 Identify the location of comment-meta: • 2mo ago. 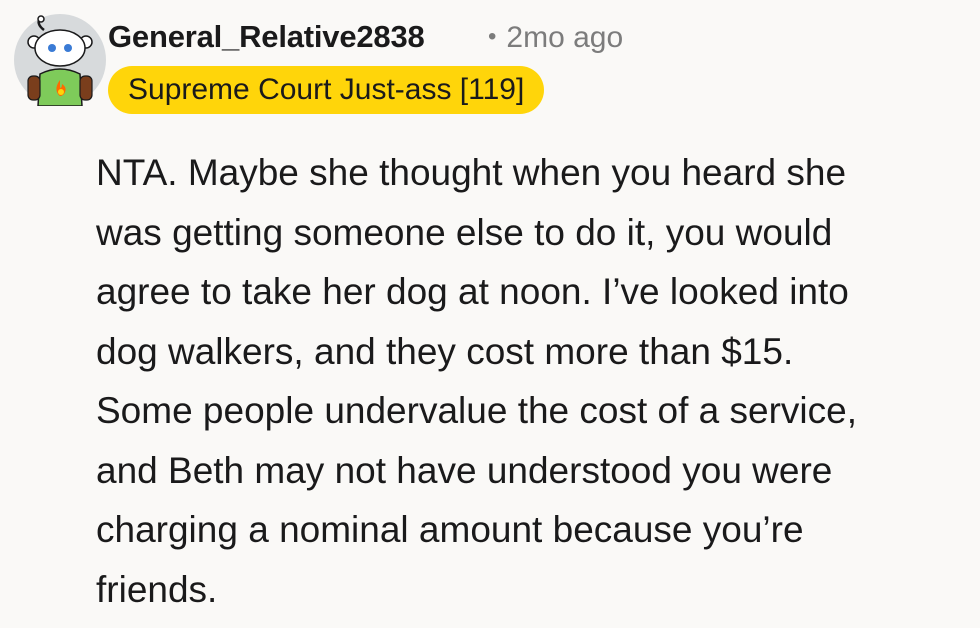
(555, 37).